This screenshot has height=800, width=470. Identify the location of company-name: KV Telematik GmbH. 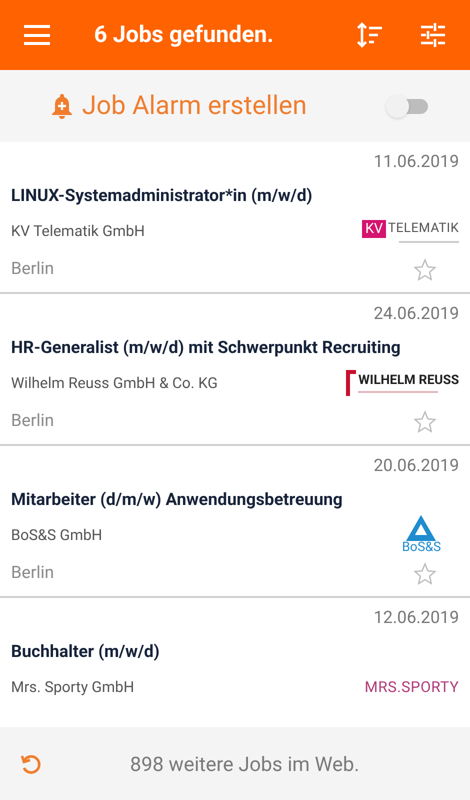
(78, 231).